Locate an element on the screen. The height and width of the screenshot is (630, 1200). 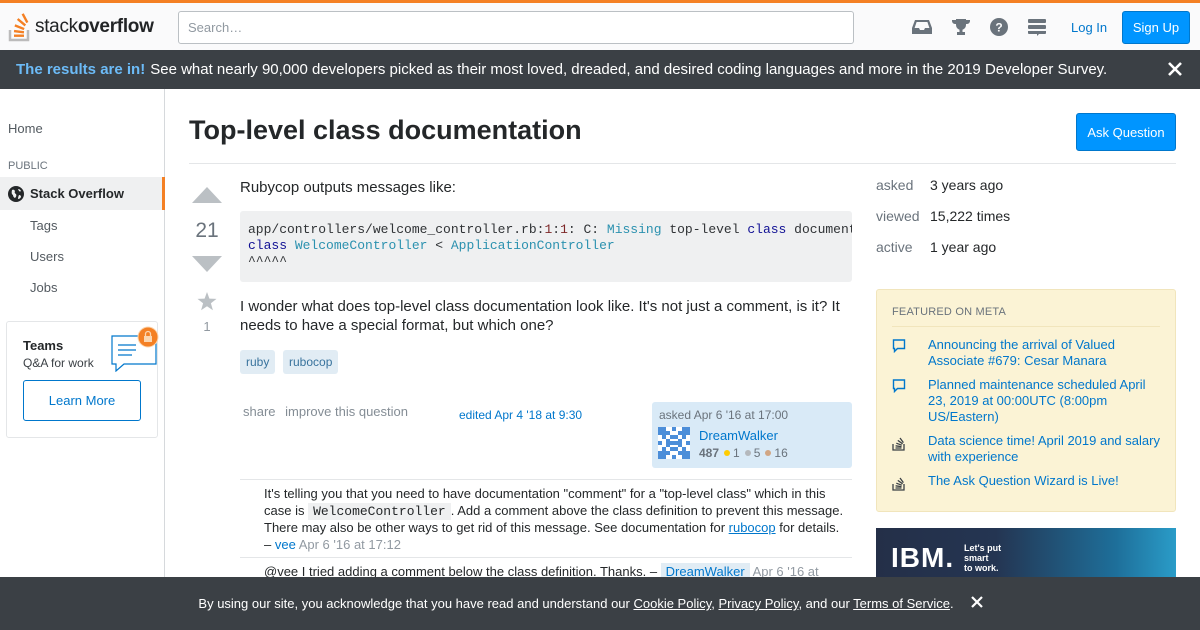
upvote-arrow-icon is located at coordinates (207, 195).